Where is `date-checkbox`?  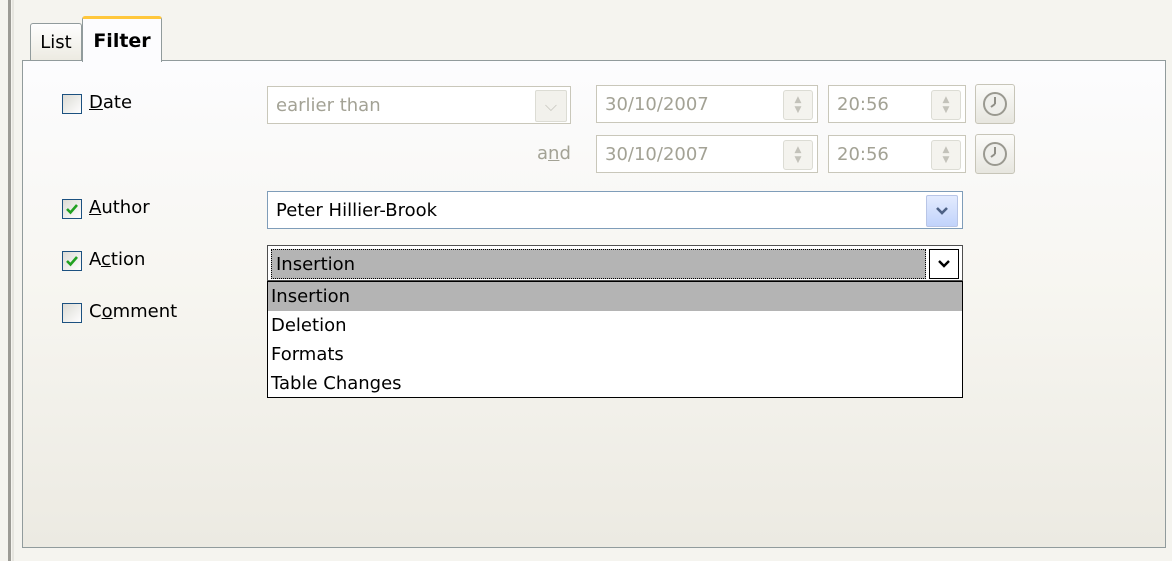
date-checkbox is located at coordinates (72, 104).